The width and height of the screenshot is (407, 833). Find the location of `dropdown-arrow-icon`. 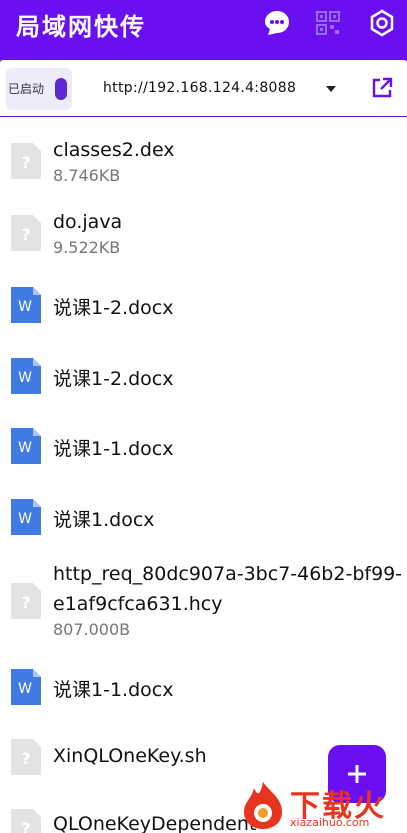

dropdown-arrow-icon is located at coordinates (331, 89).